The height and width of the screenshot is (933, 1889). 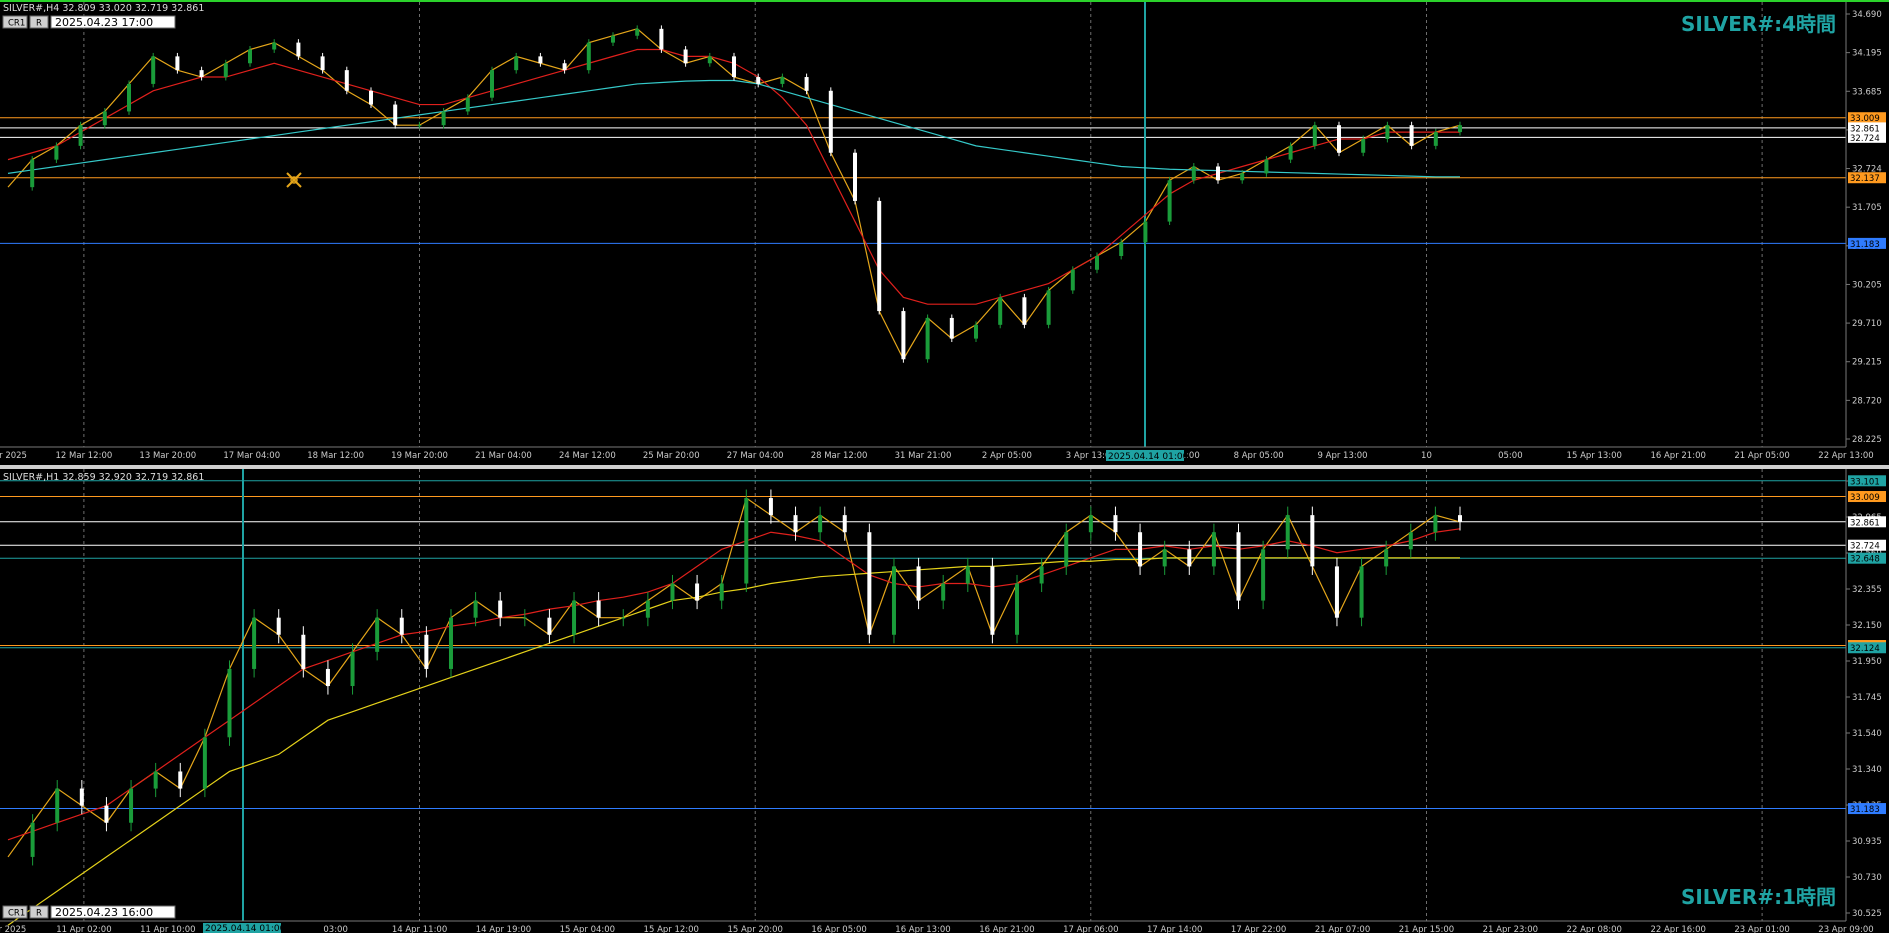 What do you see at coordinates (1865, 560) in the screenshot?
I see `bot-hline-label-4: 32.648` at bounding box center [1865, 560].